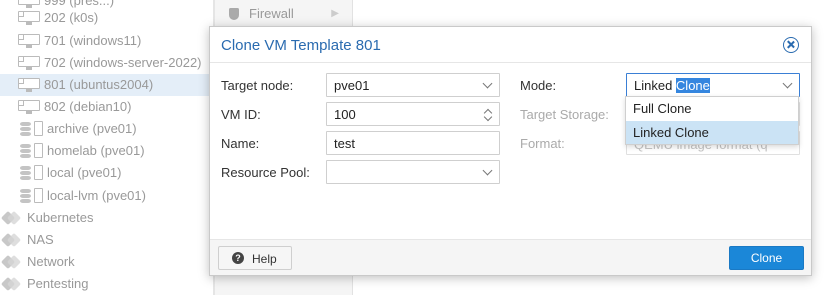 The width and height of the screenshot is (831, 295). Describe the element at coordinates (413, 114) in the screenshot. I see `vm-id-field: 100` at that location.